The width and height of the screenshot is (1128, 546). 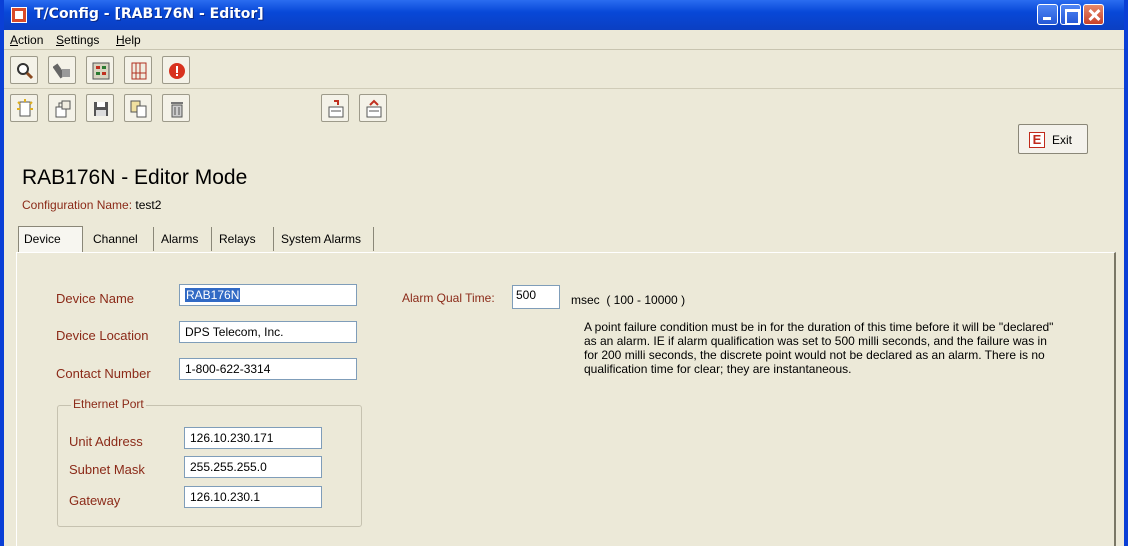 I want to click on tab-relays: Relays, so click(x=244, y=239).